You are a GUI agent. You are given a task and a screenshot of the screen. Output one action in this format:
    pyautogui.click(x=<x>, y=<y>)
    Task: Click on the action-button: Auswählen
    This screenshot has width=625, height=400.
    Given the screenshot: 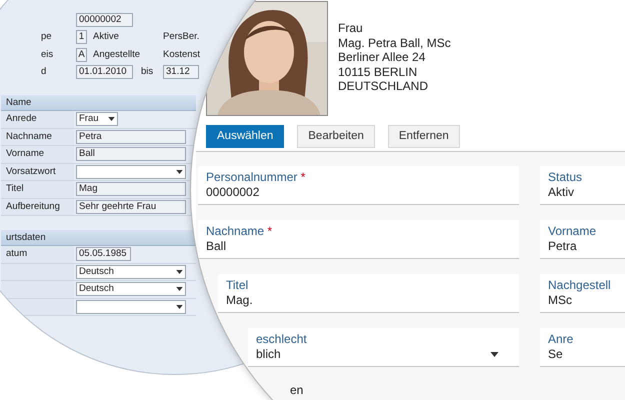 What is the action you would take?
    pyautogui.click(x=245, y=136)
    